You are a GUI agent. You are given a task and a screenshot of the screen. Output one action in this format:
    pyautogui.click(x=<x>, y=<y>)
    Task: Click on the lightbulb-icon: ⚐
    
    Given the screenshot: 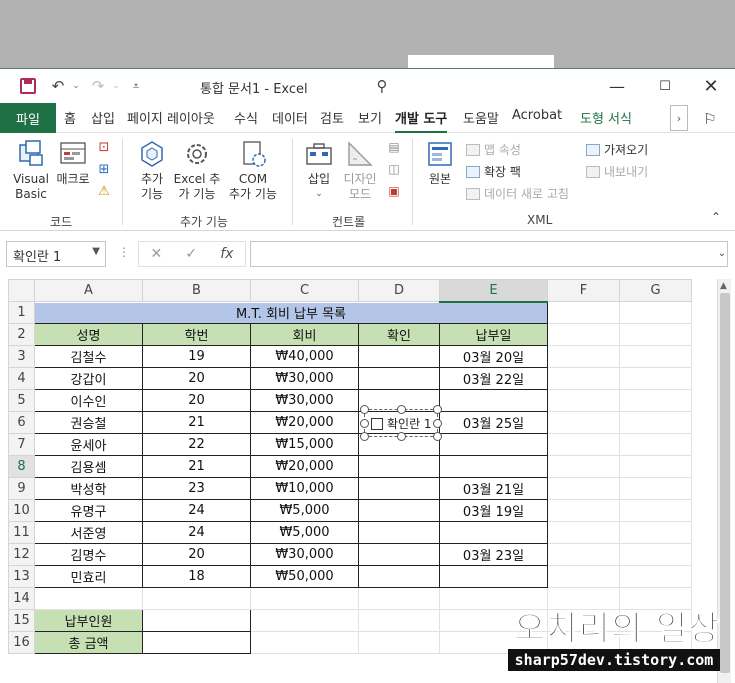 What is the action you would take?
    pyautogui.click(x=710, y=119)
    